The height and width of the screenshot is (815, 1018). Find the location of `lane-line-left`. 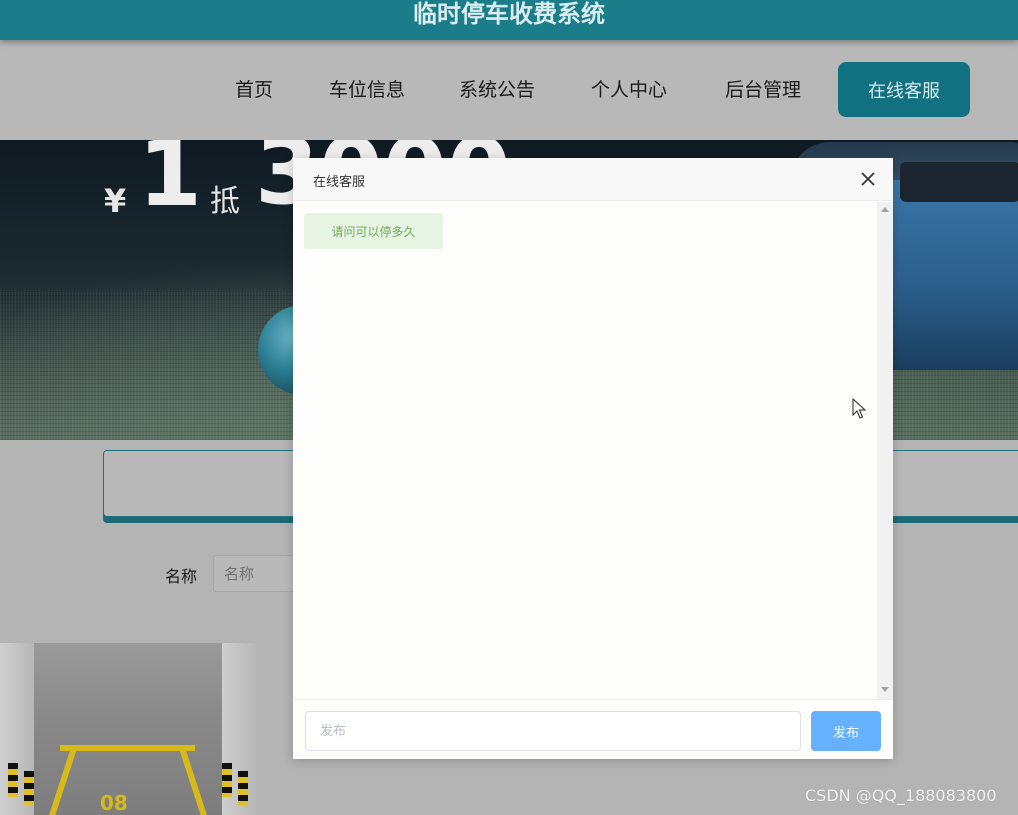

lane-line-left is located at coordinates (61, 782).